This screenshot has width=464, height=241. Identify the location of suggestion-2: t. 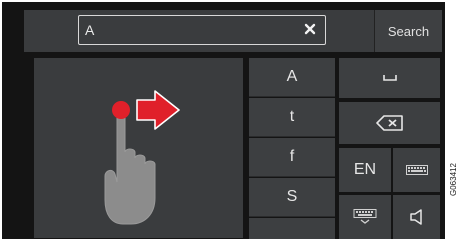
(292, 117).